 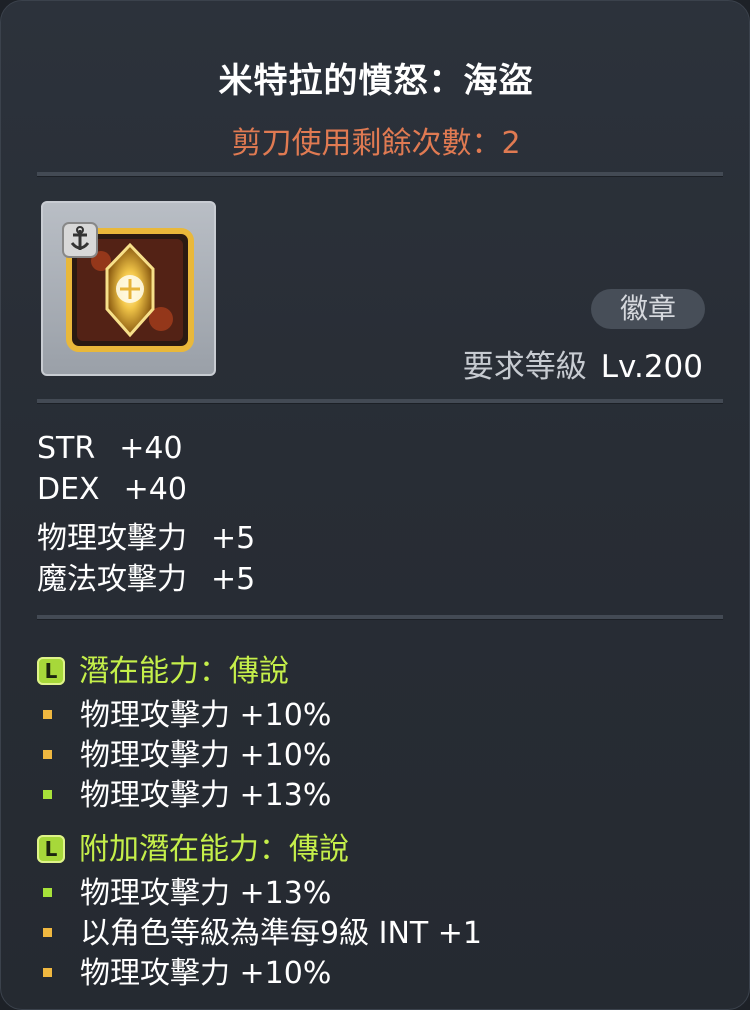 What do you see at coordinates (648, 309) in the screenshot?
I see `item-type-badge: 徽章` at bounding box center [648, 309].